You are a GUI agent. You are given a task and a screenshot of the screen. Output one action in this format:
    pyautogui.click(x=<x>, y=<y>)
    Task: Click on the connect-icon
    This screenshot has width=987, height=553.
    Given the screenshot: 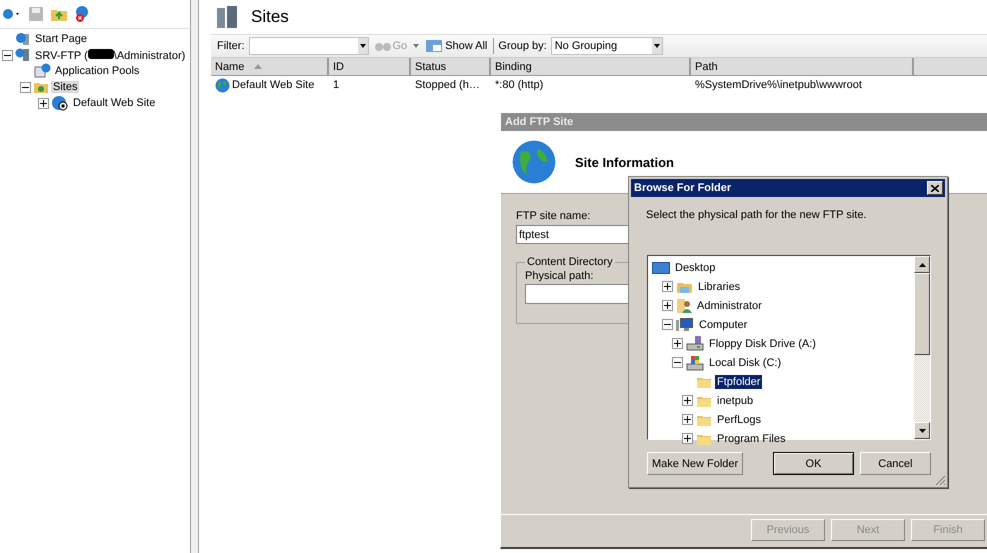 What is the action you would take?
    pyautogui.click(x=12, y=14)
    